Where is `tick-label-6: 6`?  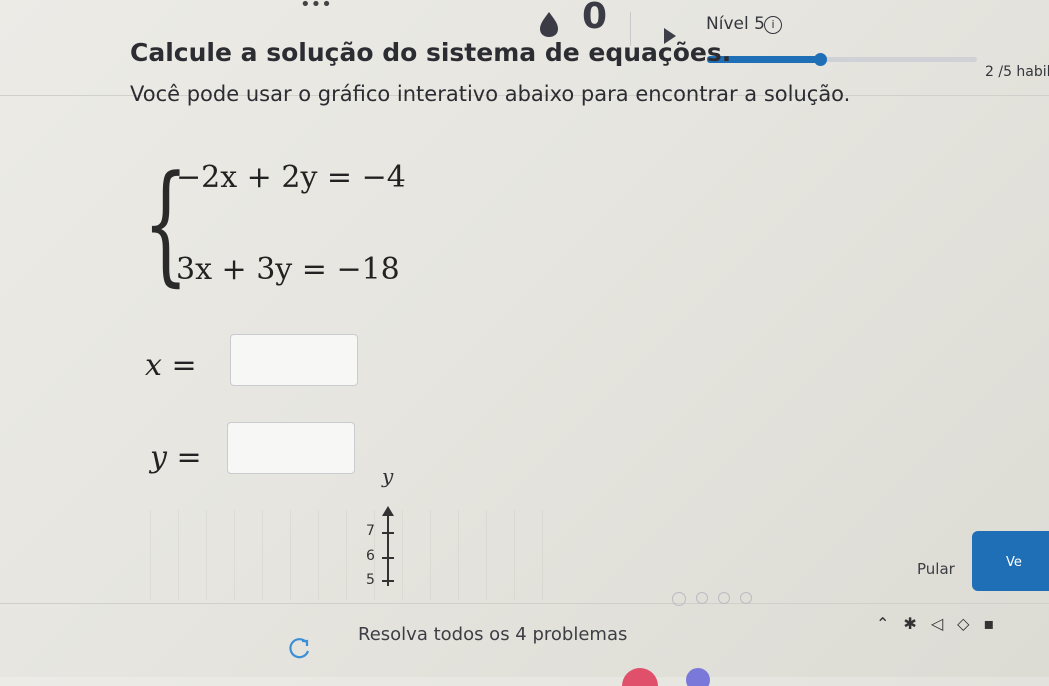 tick-label-6: 6 is located at coordinates (370, 556).